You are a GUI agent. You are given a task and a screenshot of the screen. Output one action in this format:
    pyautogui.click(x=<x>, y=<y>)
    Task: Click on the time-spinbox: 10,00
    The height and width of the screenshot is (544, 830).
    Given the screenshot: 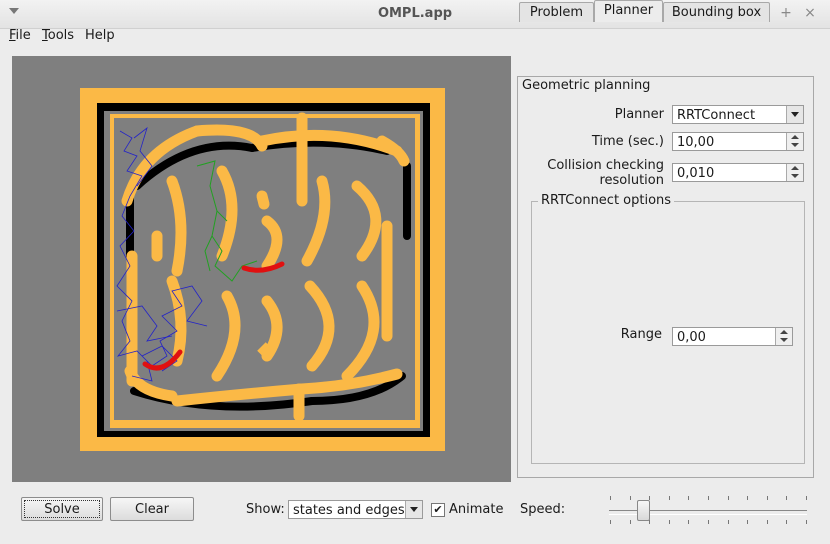 What is the action you would take?
    pyautogui.click(x=738, y=141)
    